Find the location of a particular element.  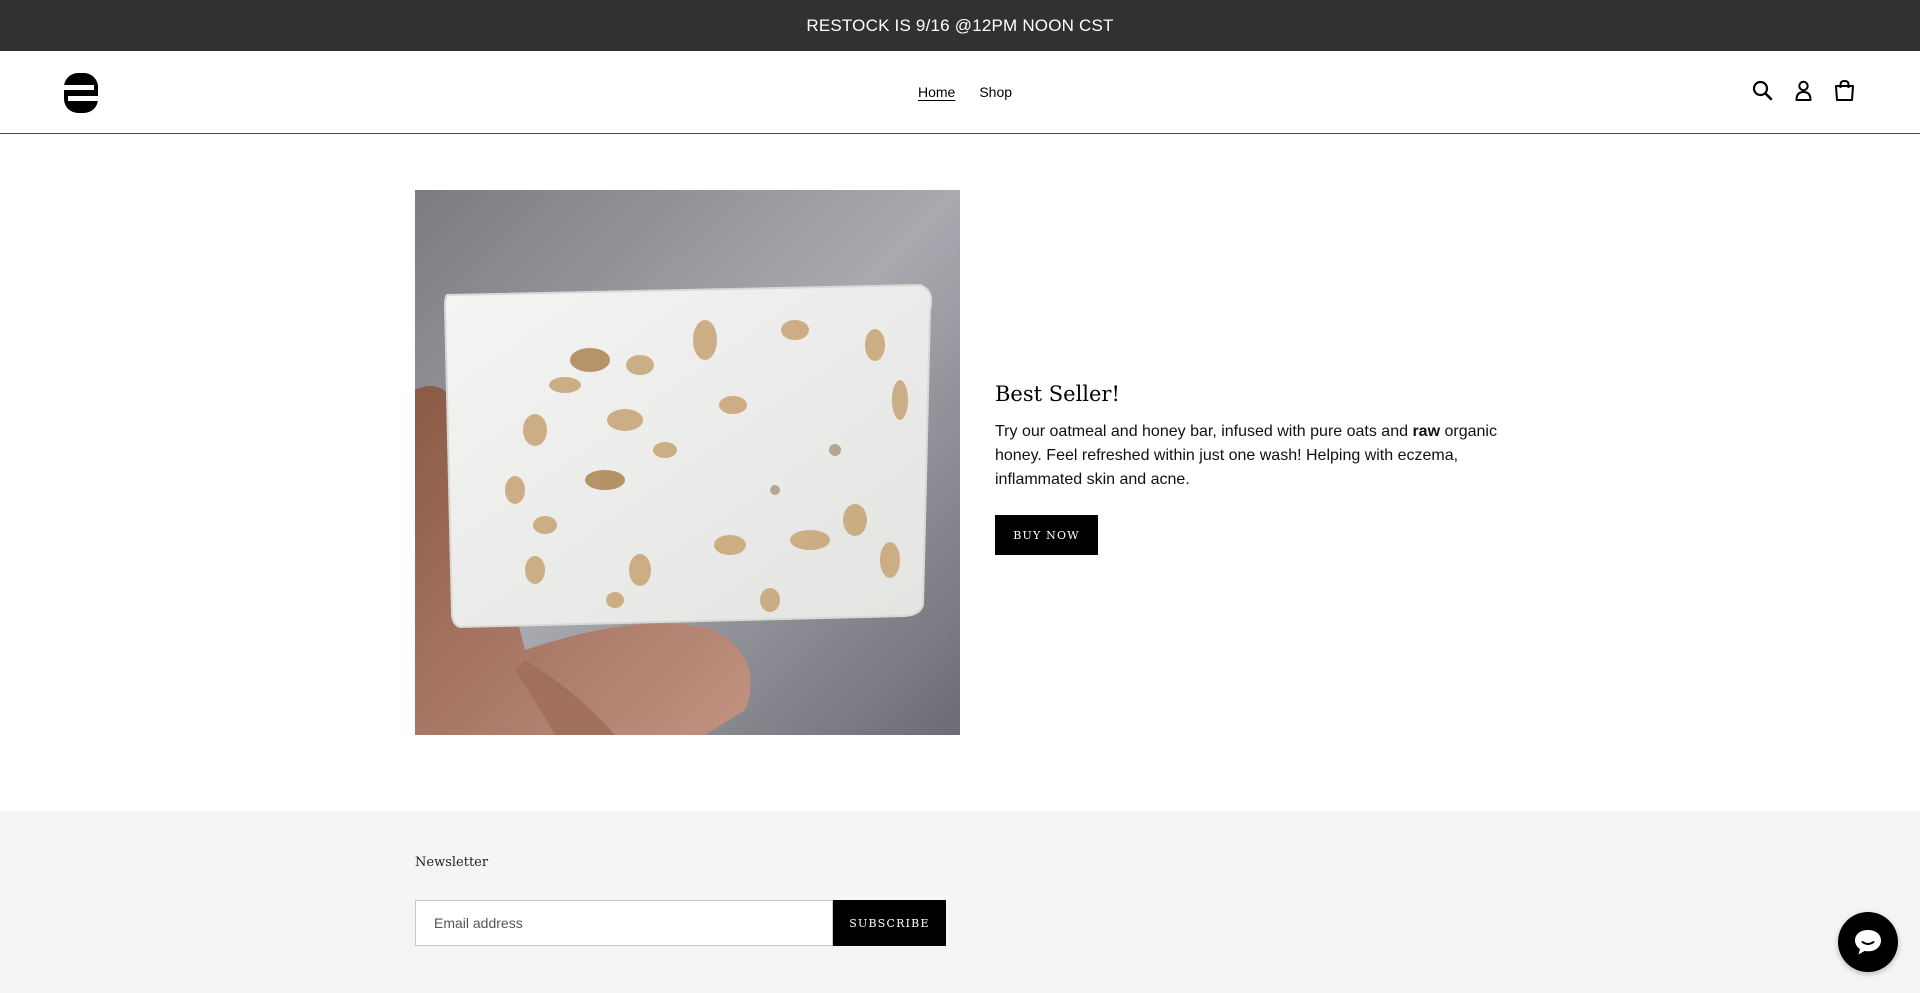

buy-now-button: BUY NOW is located at coordinates (1046, 535).